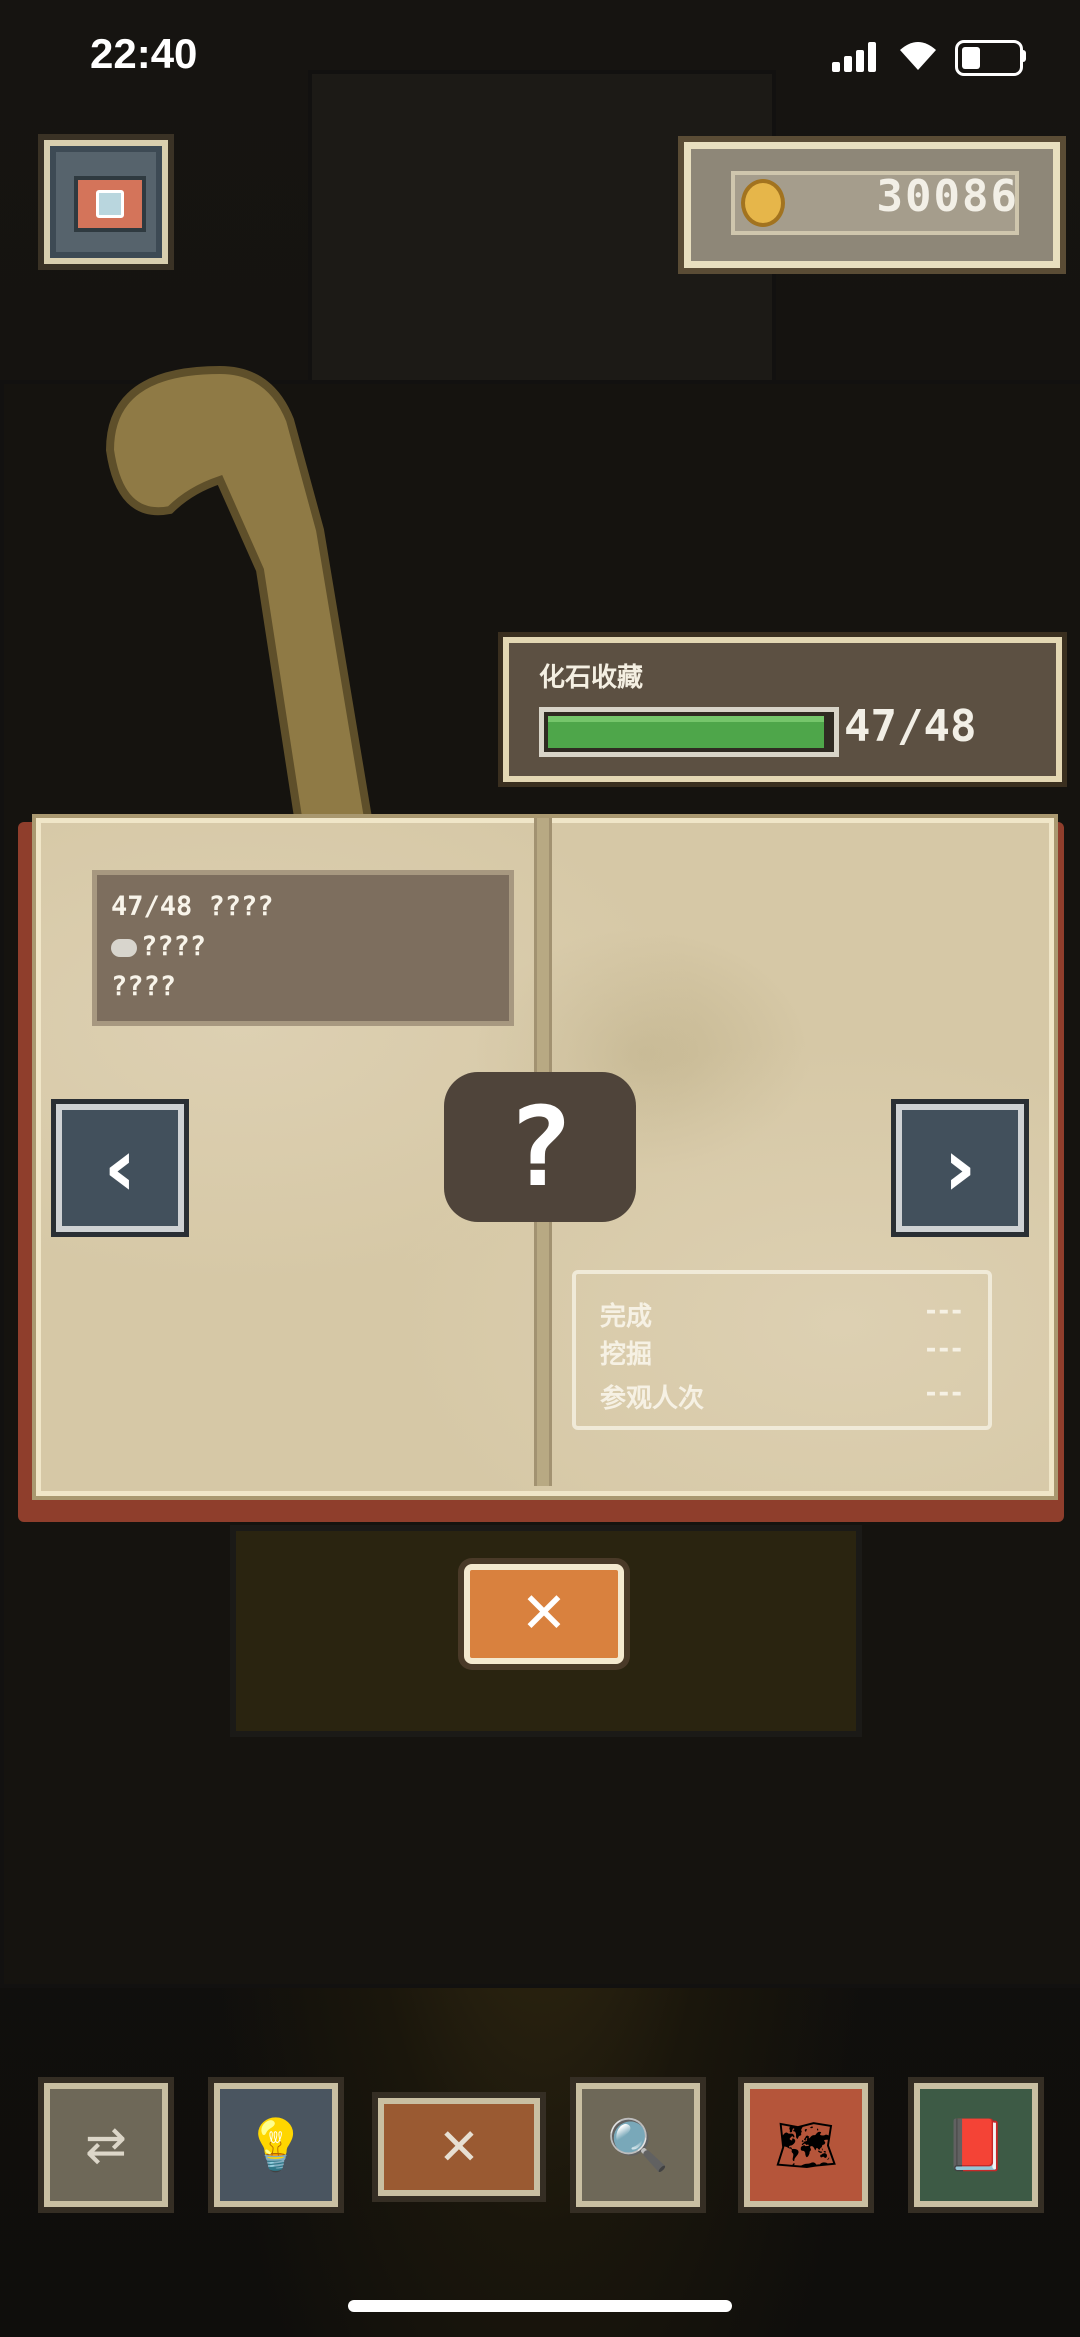 The width and height of the screenshot is (1080, 2337). I want to click on stat-label-complete: 完成, so click(626, 1317).